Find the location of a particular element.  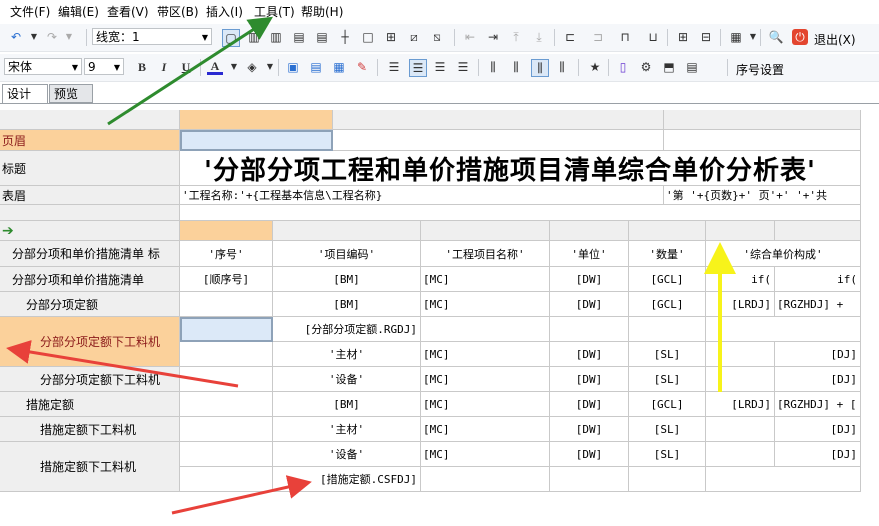

field-cell: [LRDJ] is located at coordinates (740, 304).